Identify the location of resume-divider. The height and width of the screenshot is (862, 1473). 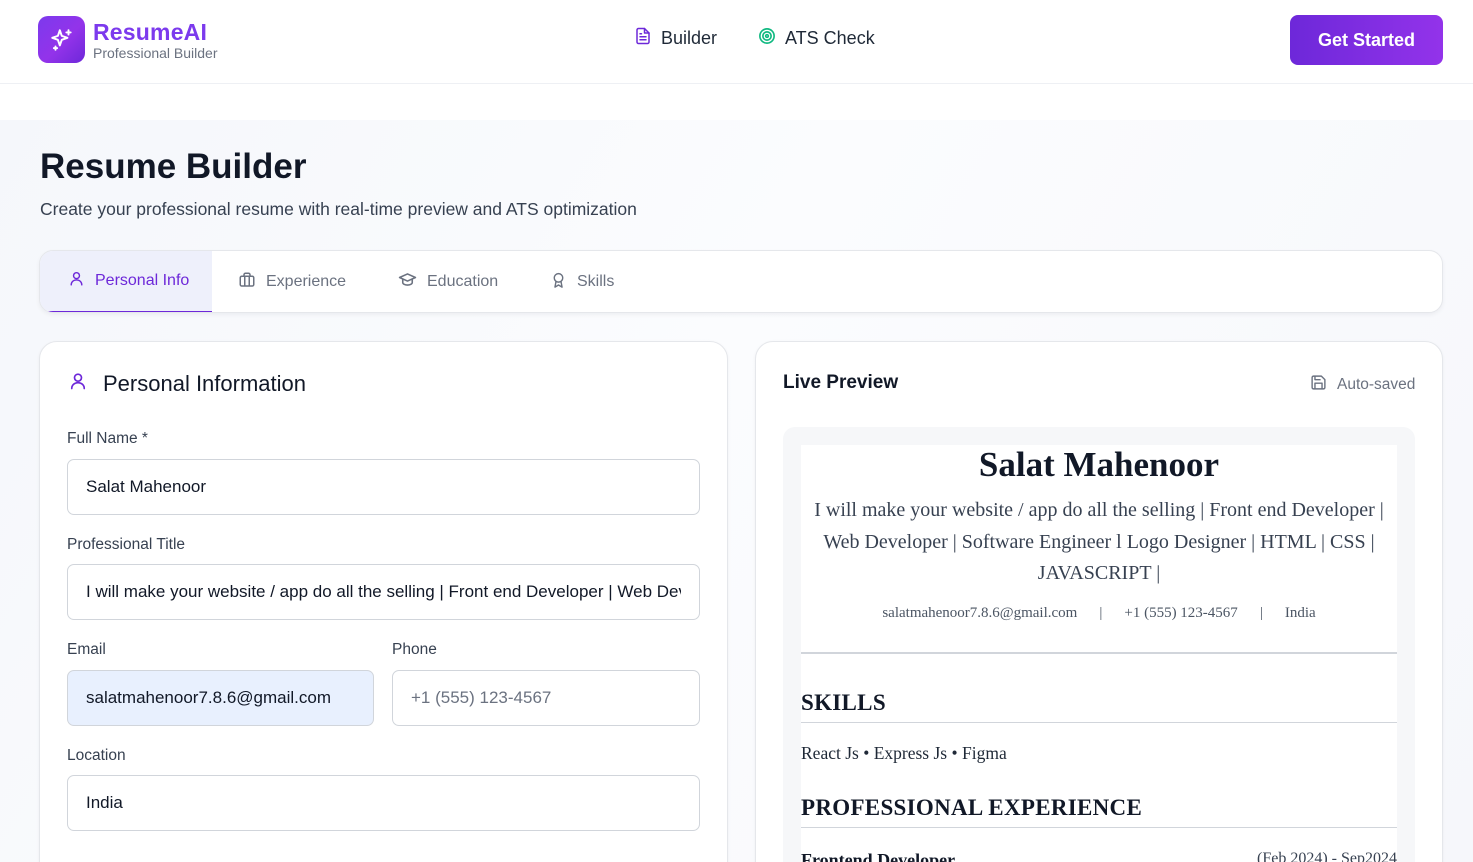
(1099, 653).